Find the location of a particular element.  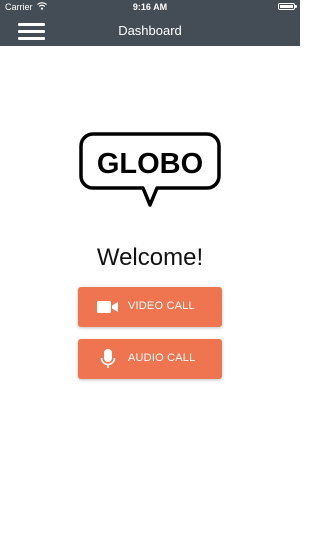

status-bar: Carrier 9:16 AM is located at coordinates (150, 7).